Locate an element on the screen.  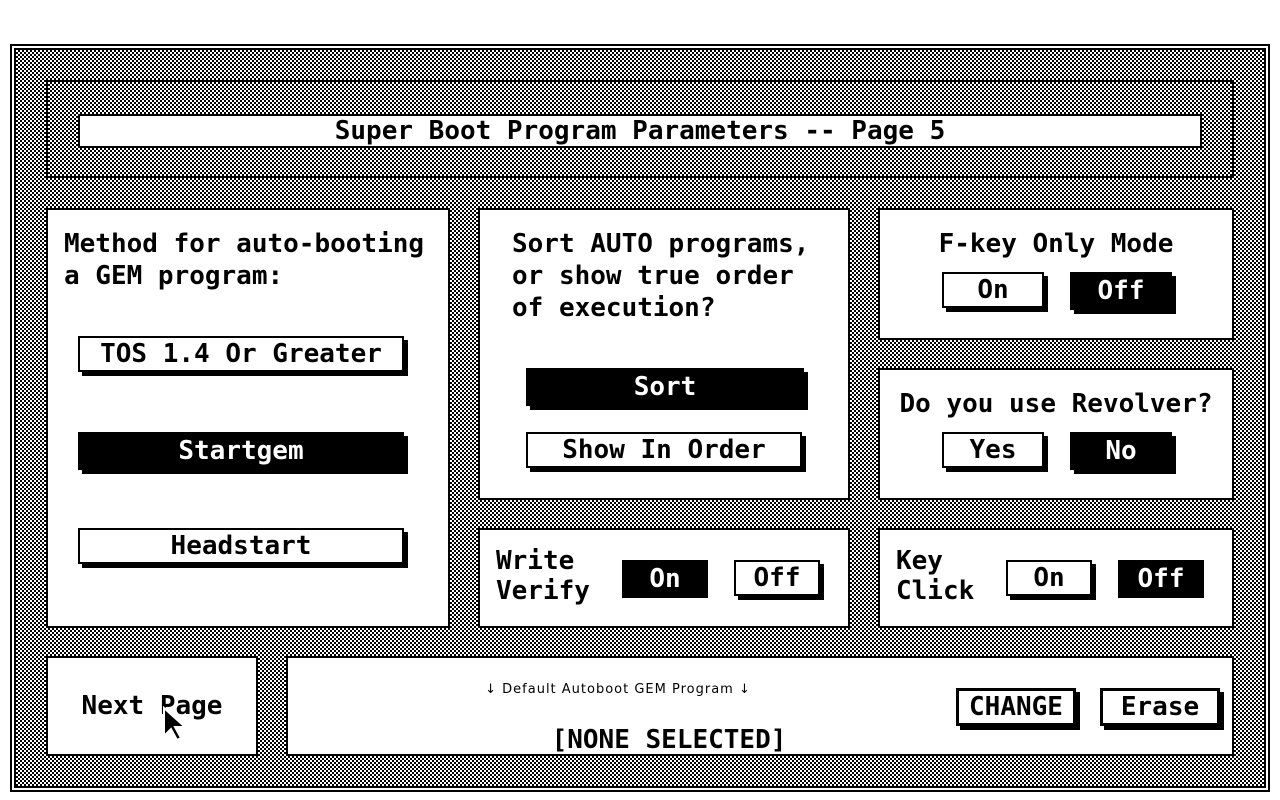
sort-button-label: Sort is located at coordinates (665, 387).